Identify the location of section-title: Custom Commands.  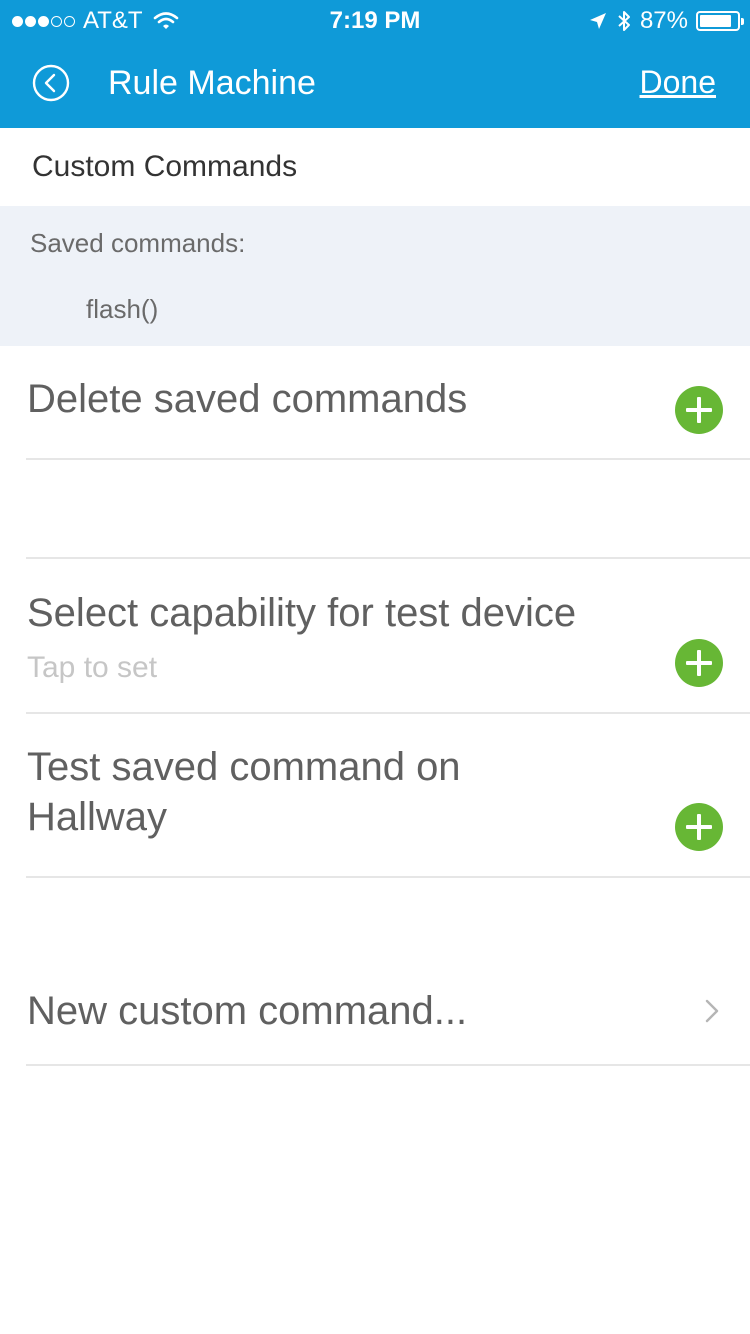
(165, 166).